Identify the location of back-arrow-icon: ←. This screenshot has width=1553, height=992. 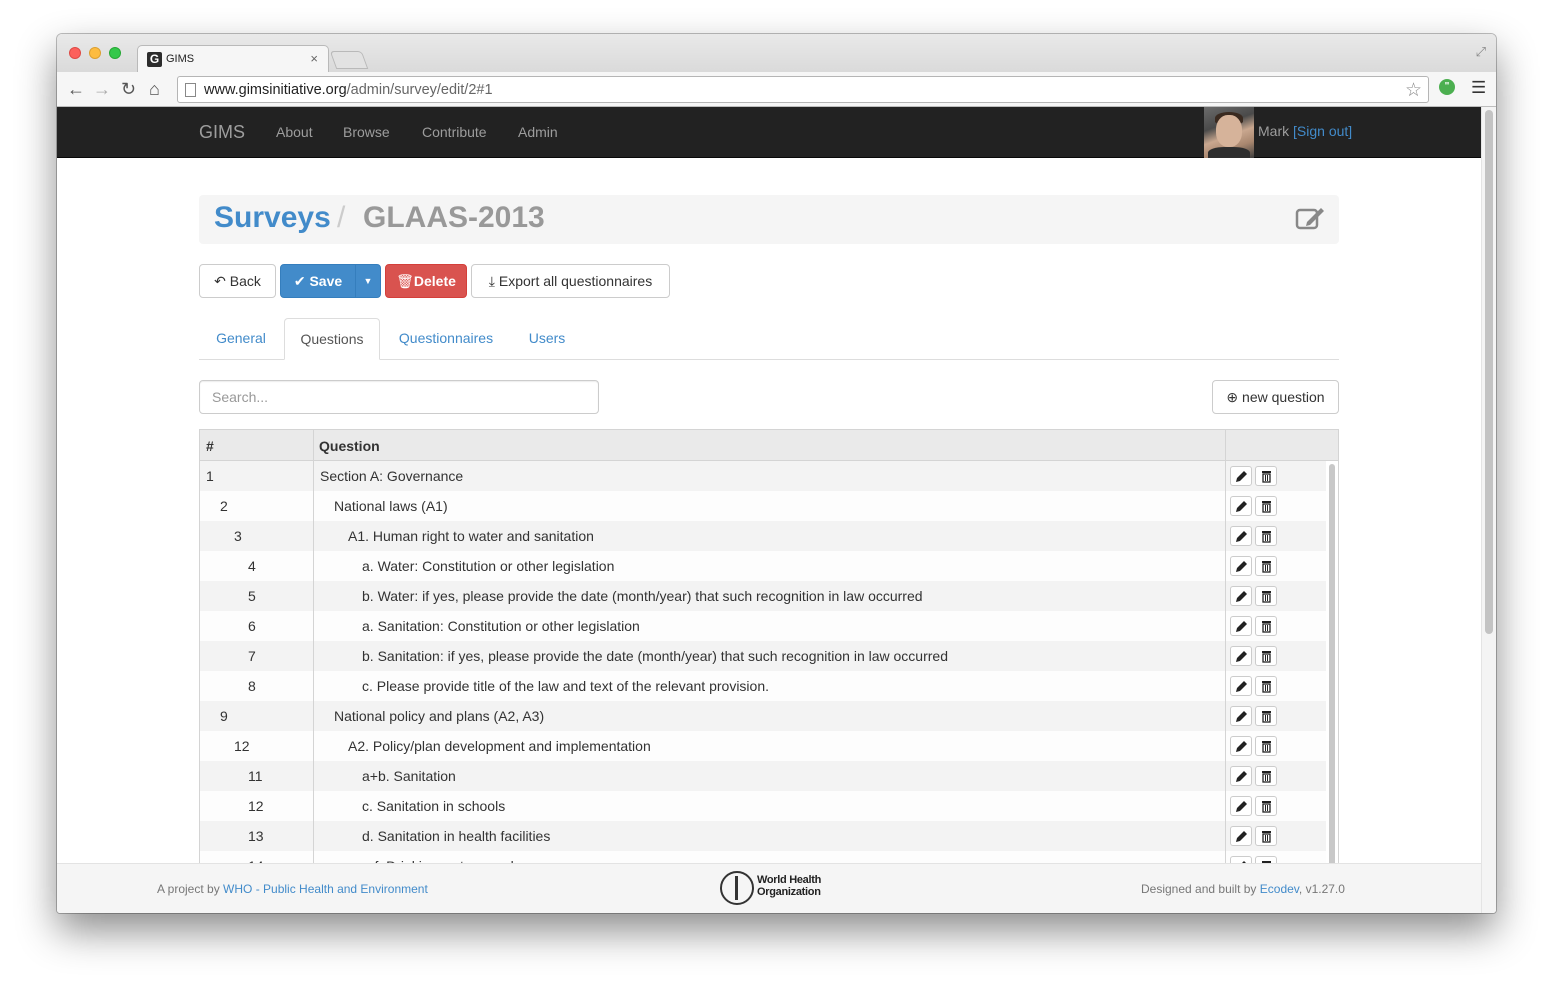
(76, 89).